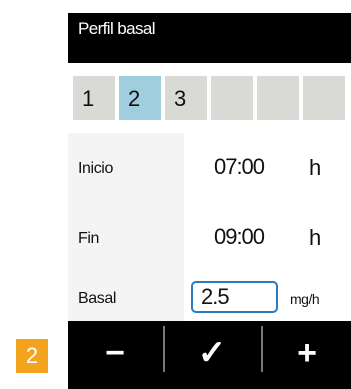 The image size is (351, 389). I want to click on start-row: Inicio 07:00 h, so click(209, 170).